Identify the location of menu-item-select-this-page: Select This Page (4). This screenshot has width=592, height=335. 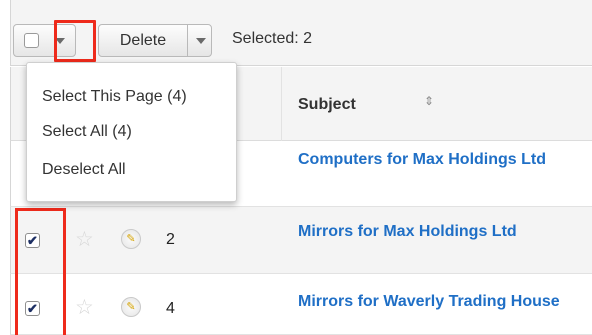
(114, 97).